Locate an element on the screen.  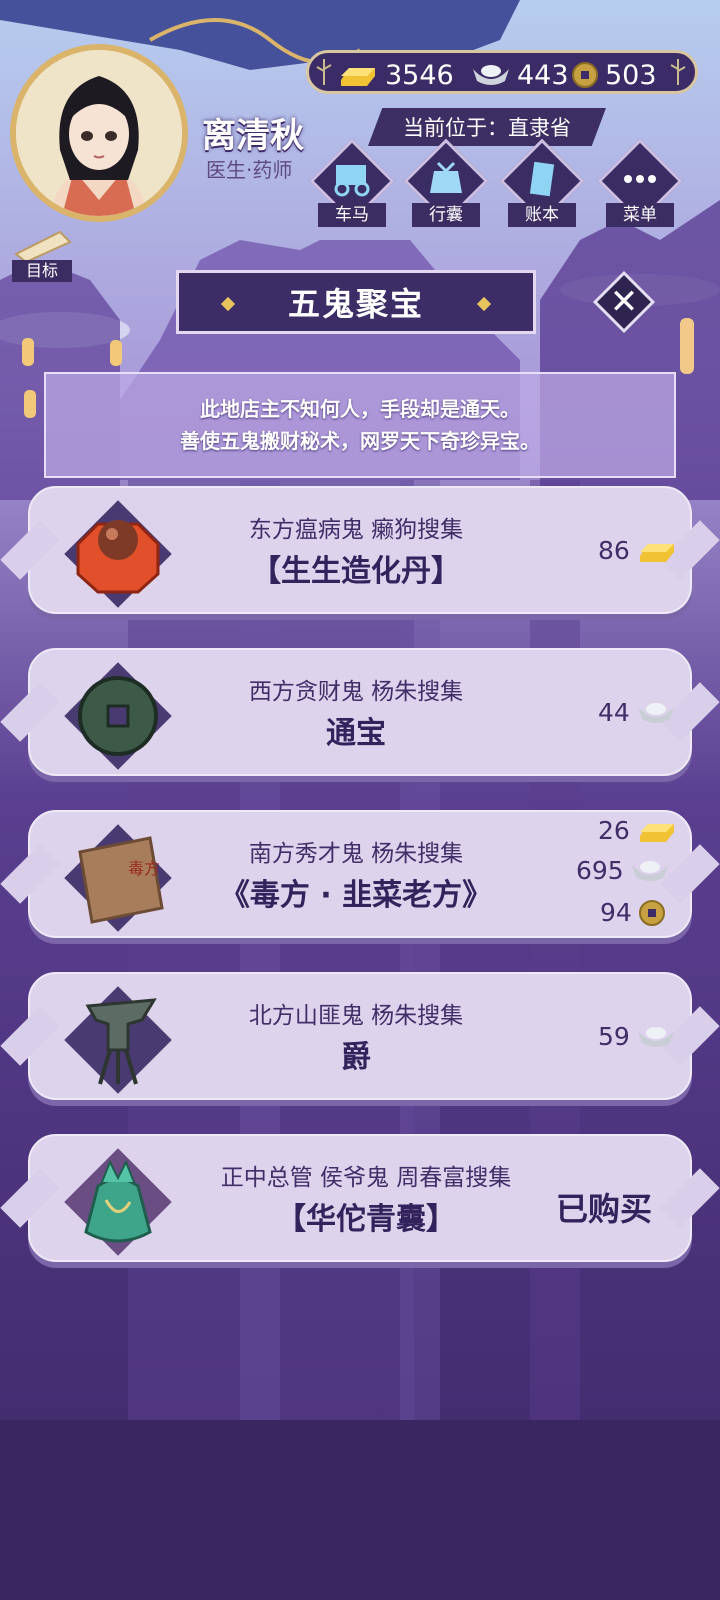
shop-description: 此地店主不知何人，手段却是通天。 善使五鬼搬财秘术，网罗天下奇珍异宝。 is located at coordinates (360, 425).